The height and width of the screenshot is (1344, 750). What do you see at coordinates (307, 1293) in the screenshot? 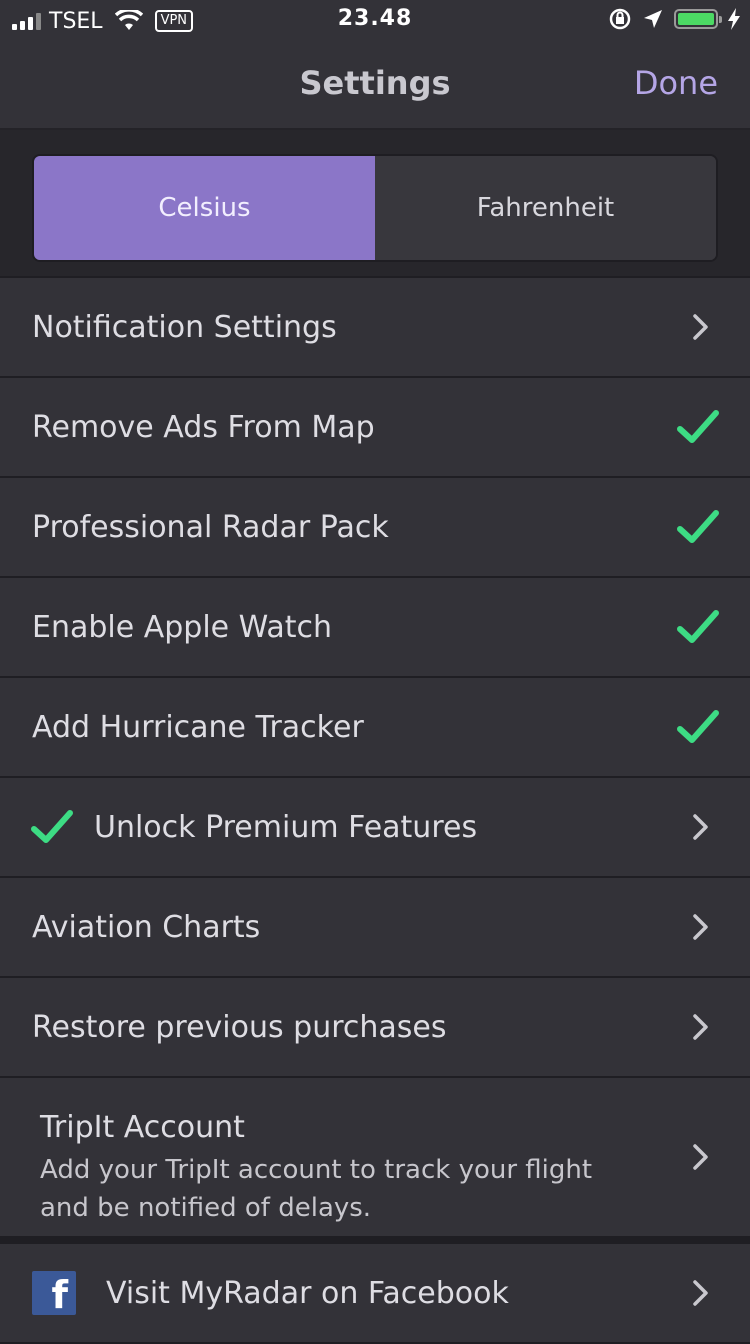
I see `row-label: Visit MyRadar on Facebook` at bounding box center [307, 1293].